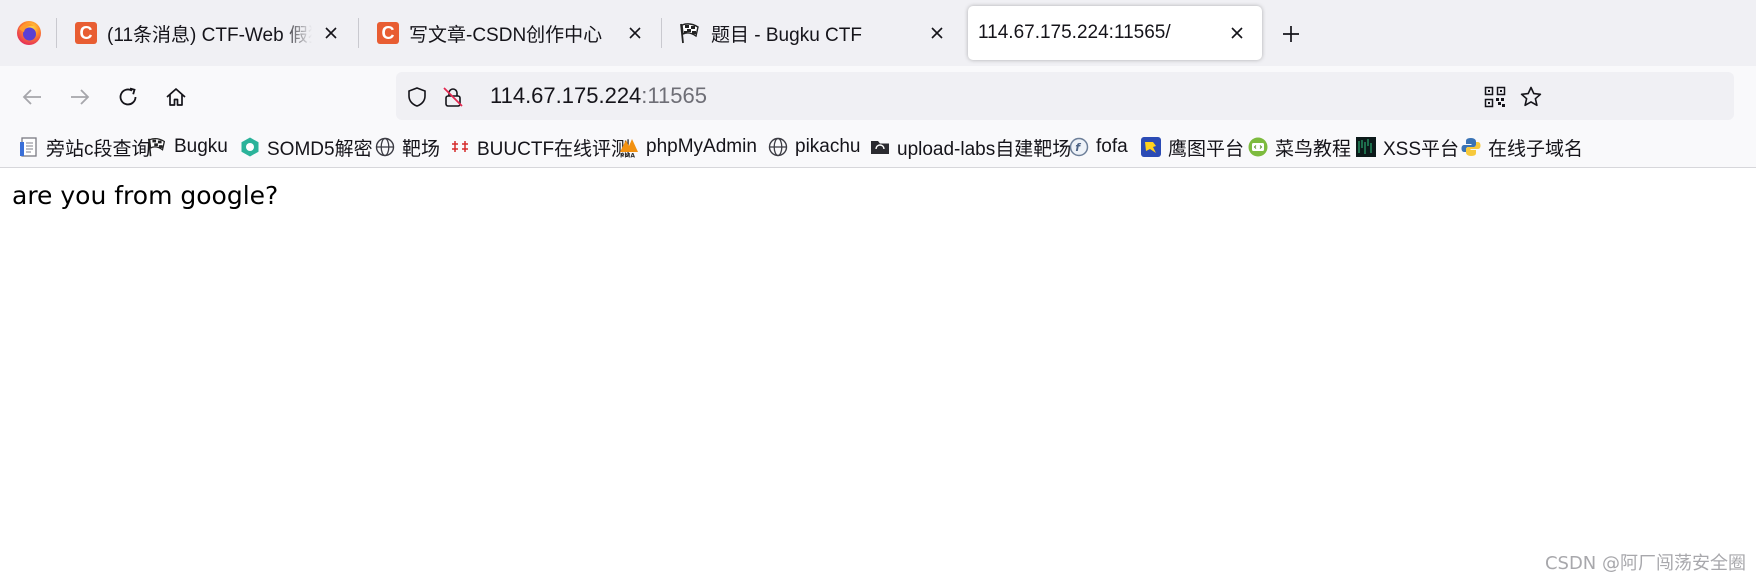 This screenshot has height=585, width=1756. I want to click on arrow-right-icon, so click(80, 97).